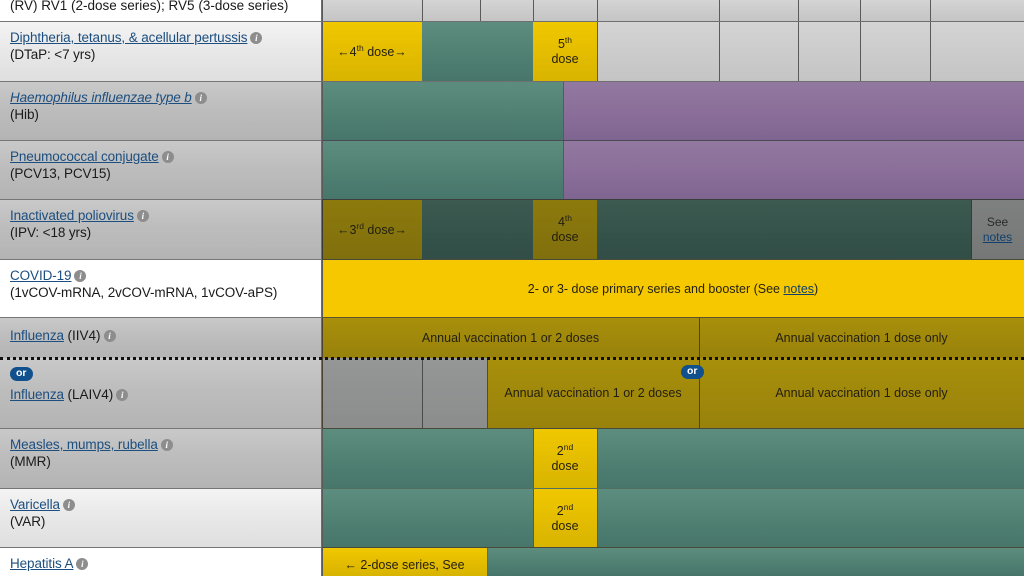 This screenshot has height=576, width=1024. Describe the element at coordinates (977, 52) in the screenshot. I see `cell-dtap-c9` at that location.